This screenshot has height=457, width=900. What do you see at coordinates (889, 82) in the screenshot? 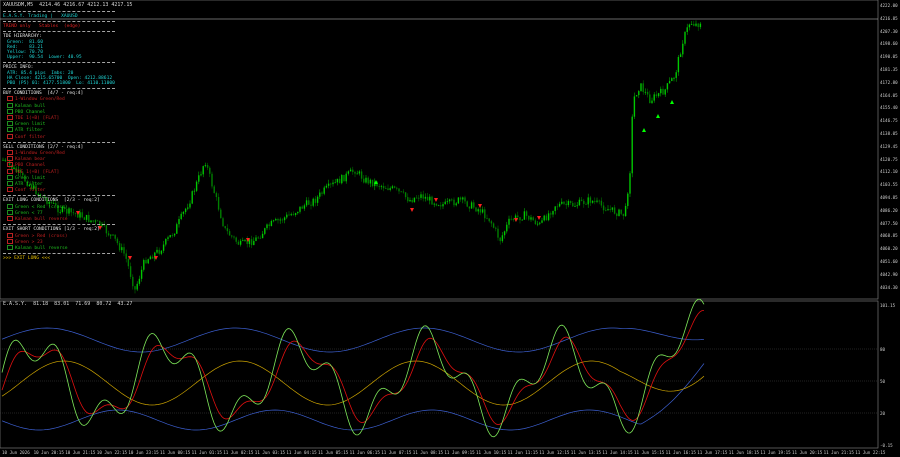
I see `price-tick-label: 4172.80` at bounding box center [889, 82].